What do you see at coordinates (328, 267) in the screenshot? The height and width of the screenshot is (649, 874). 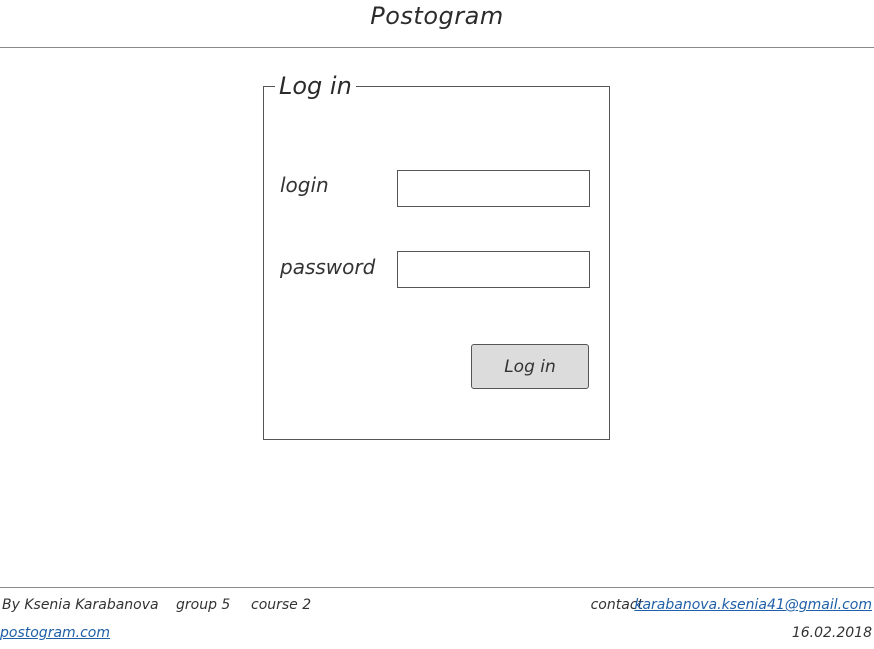 I see `password-label: password` at bounding box center [328, 267].